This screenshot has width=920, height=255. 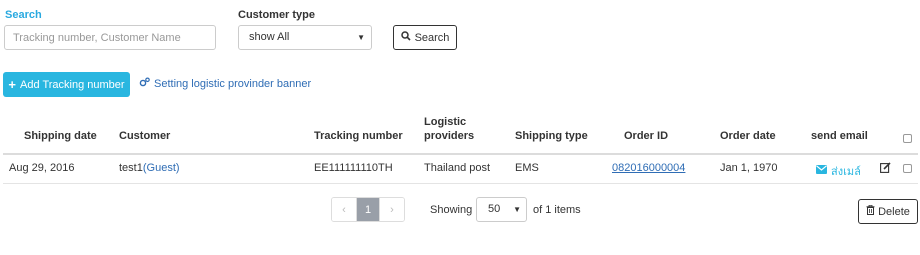 I want to click on cell-tracking-number: EE111111110TH, so click(x=353, y=168).